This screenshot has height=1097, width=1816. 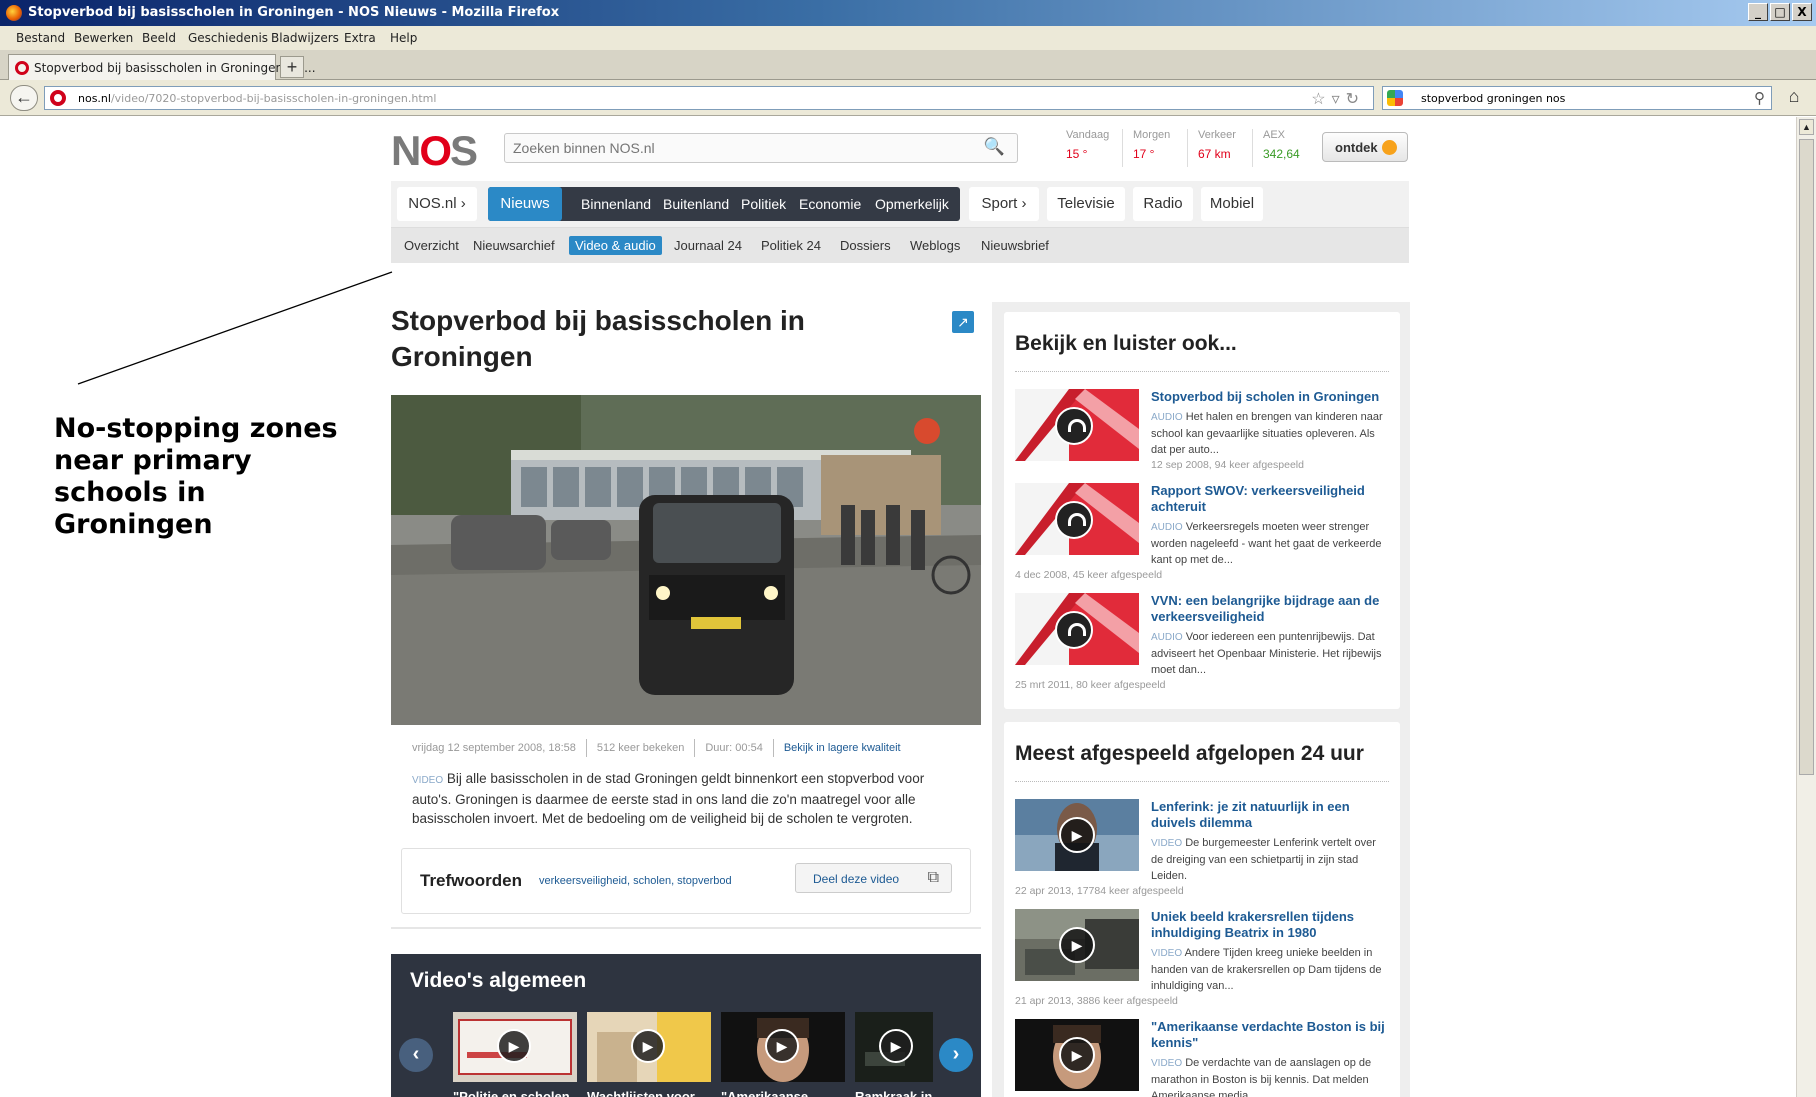 I want to click on nos-search-box: 🔍, so click(x=761, y=148).